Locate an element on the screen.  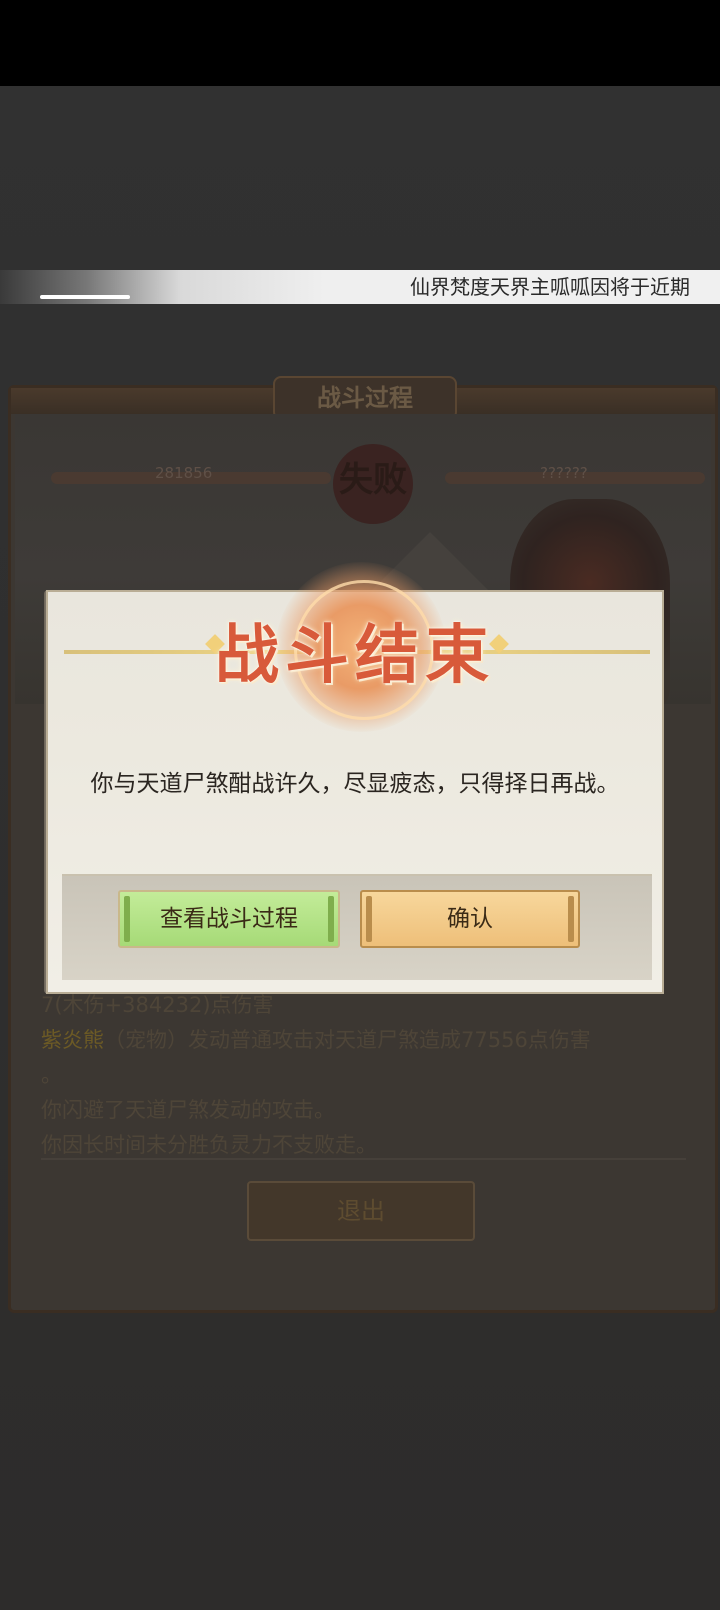
log-line: 紫炎熊（宠物）发动普通攻击对天道尸煞造成77556点伤害 is located at coordinates (316, 1040).